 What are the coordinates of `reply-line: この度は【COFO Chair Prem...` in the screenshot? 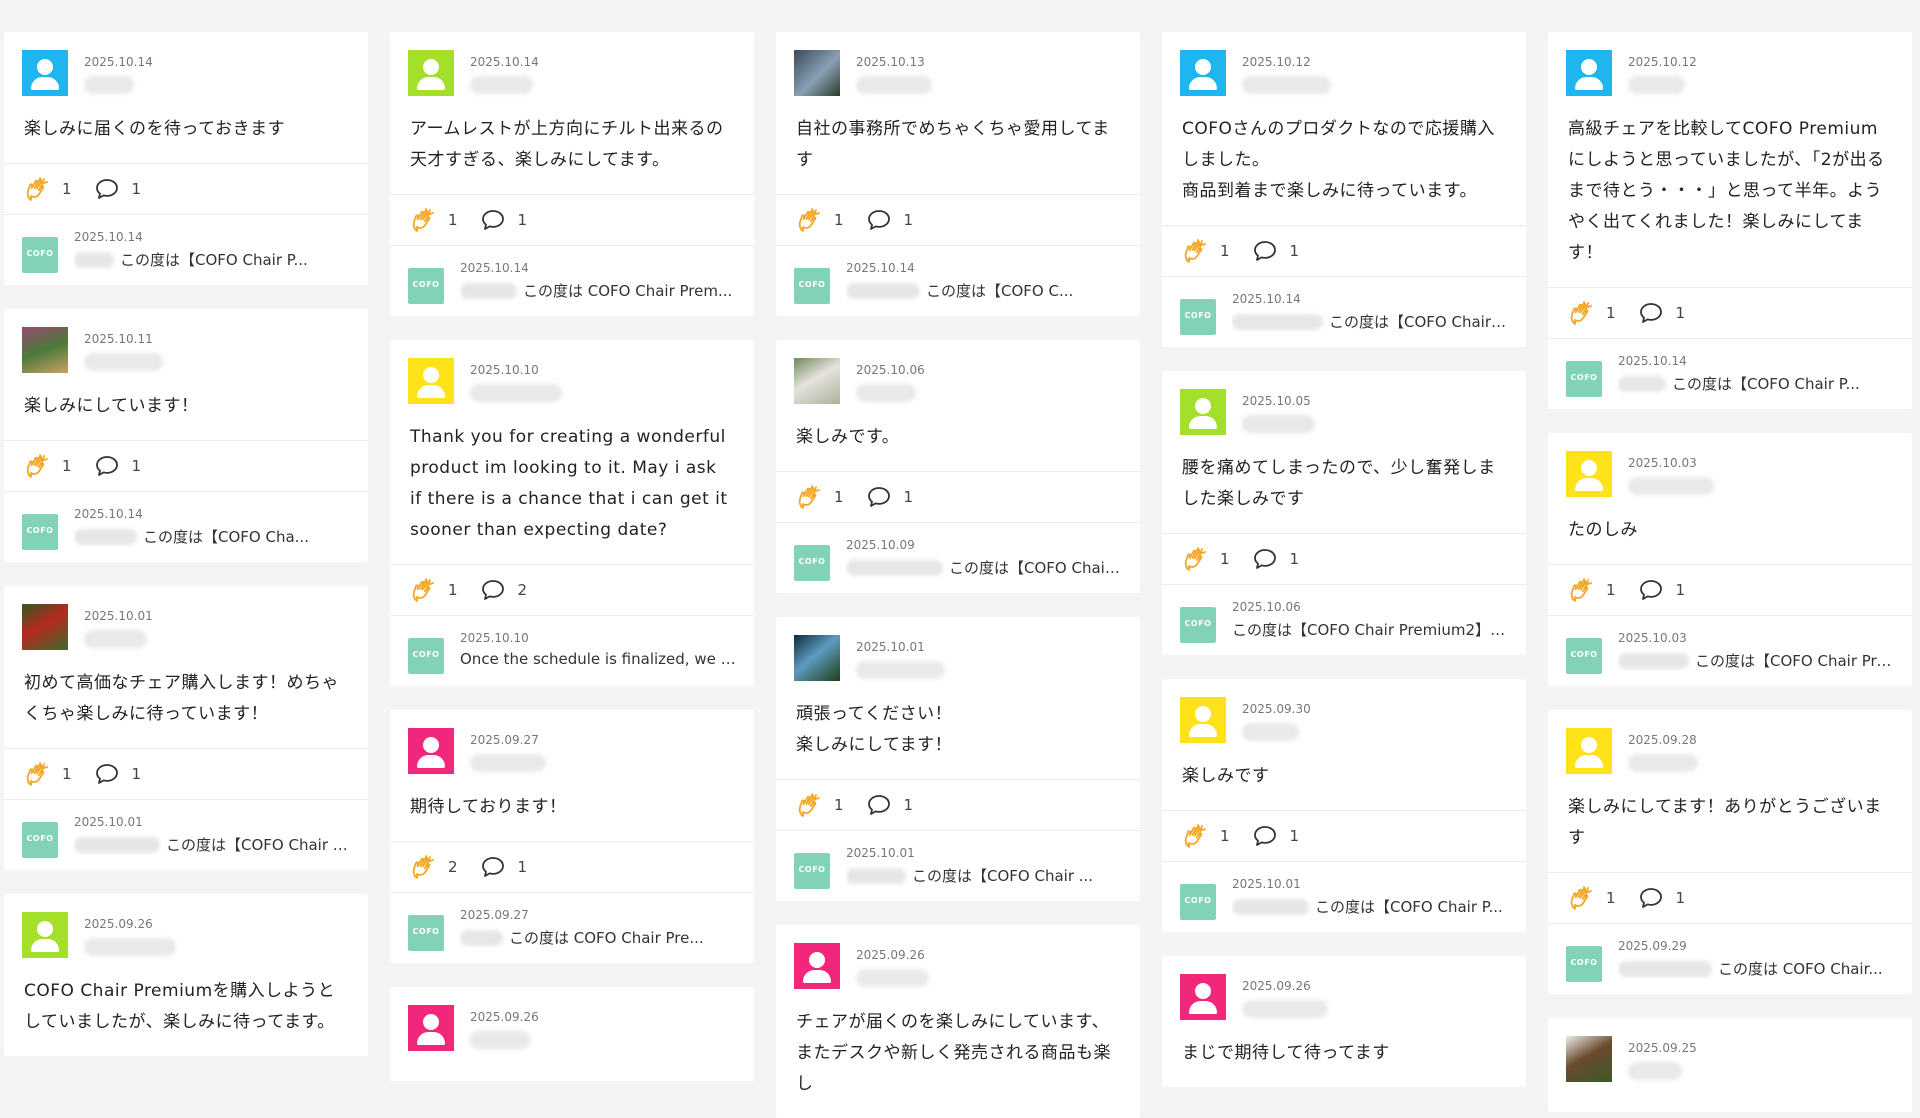 It's located at (212, 844).